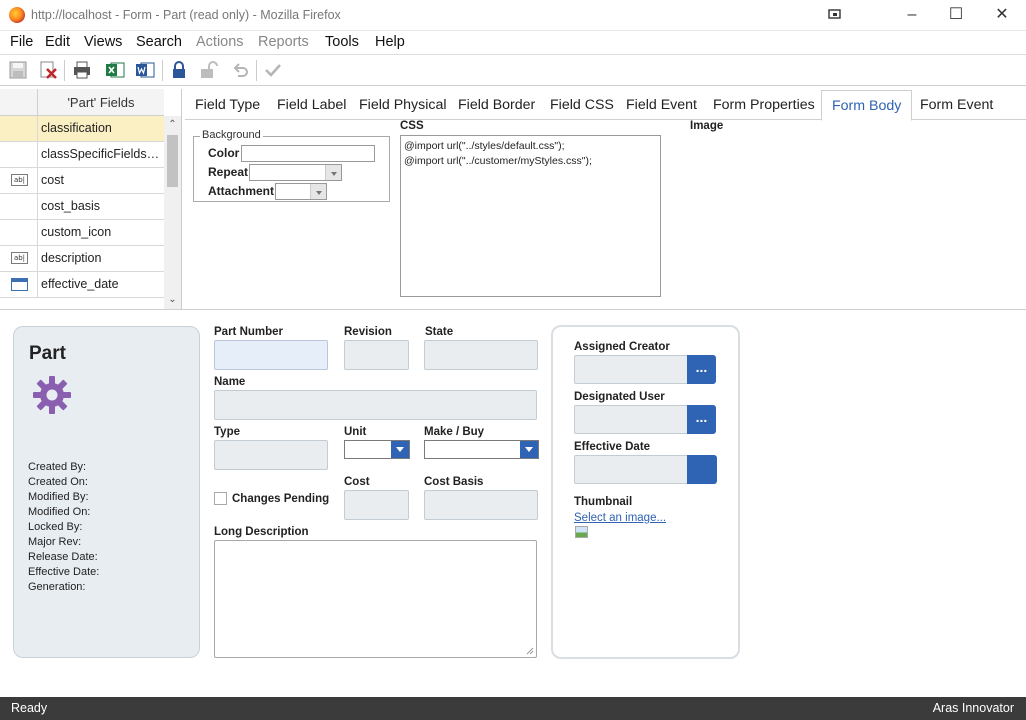 The width and height of the screenshot is (1026, 720). Describe the element at coordinates (227, 105) in the screenshot. I see `tab-field-type: Field Type` at that location.